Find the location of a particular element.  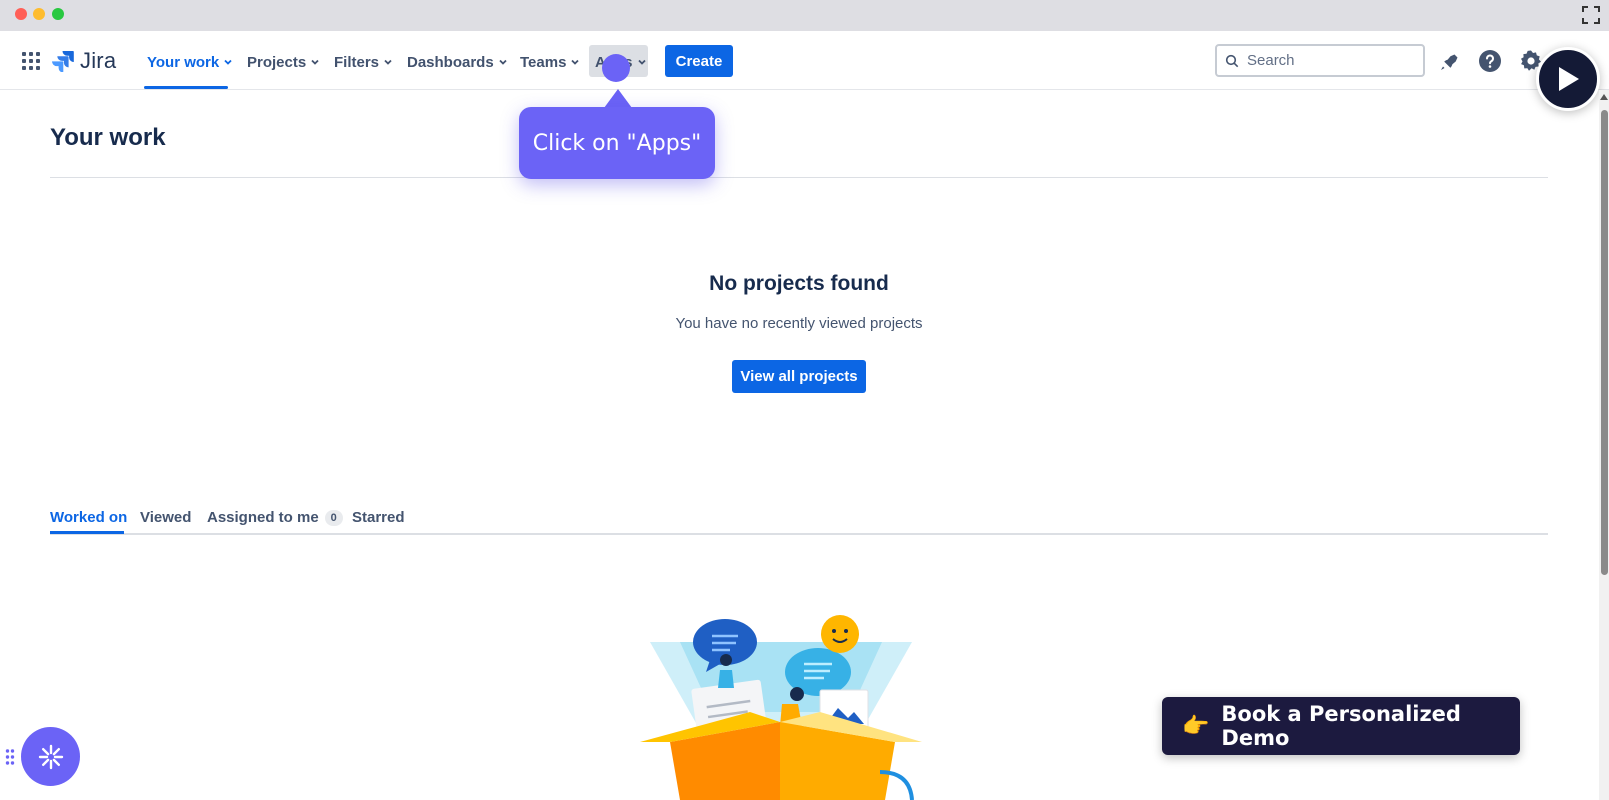

tab-label: Assigned to me is located at coordinates (263, 517).